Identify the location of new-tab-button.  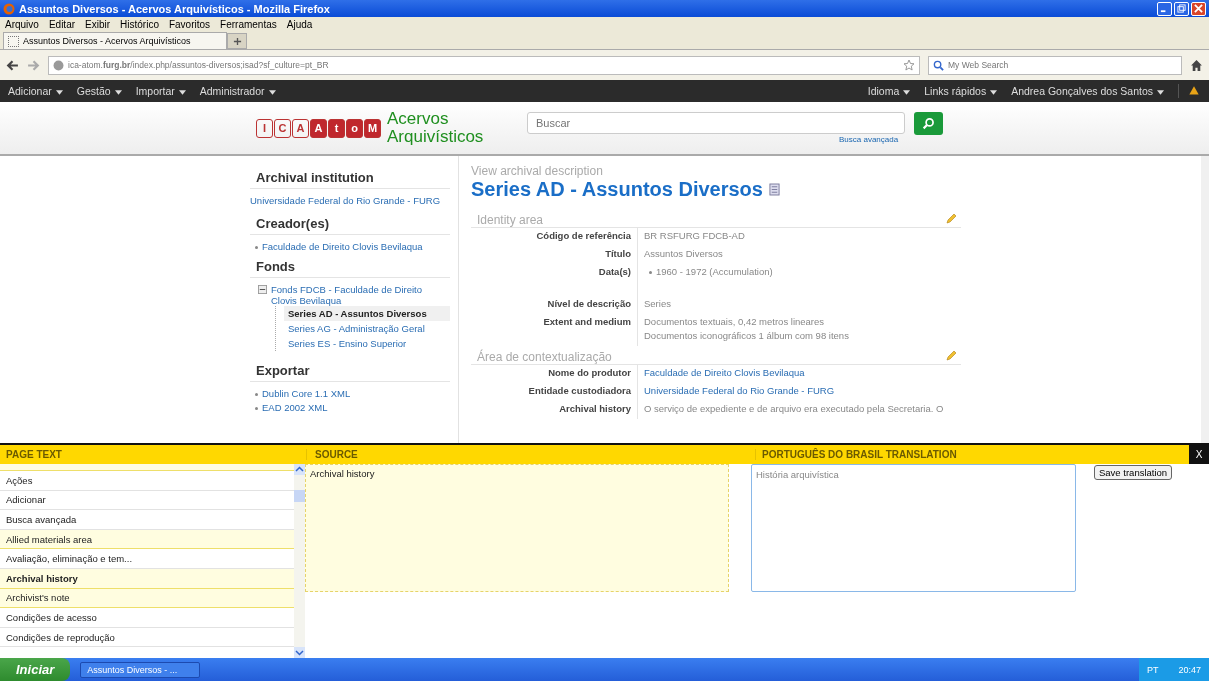
(237, 41).